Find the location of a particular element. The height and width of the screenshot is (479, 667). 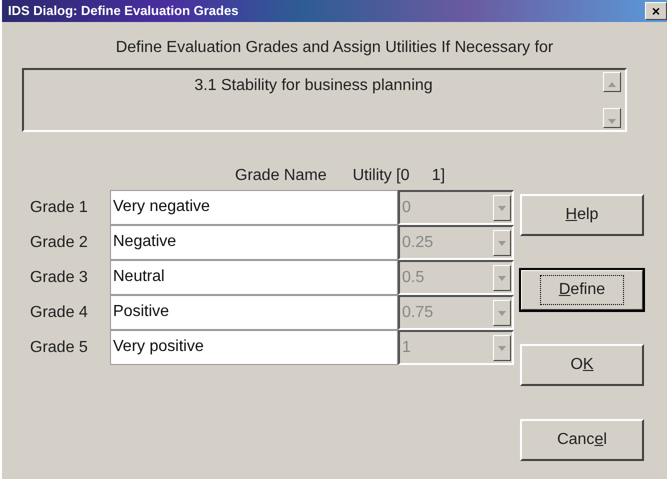

scroll-up-button is located at coordinates (612, 82).